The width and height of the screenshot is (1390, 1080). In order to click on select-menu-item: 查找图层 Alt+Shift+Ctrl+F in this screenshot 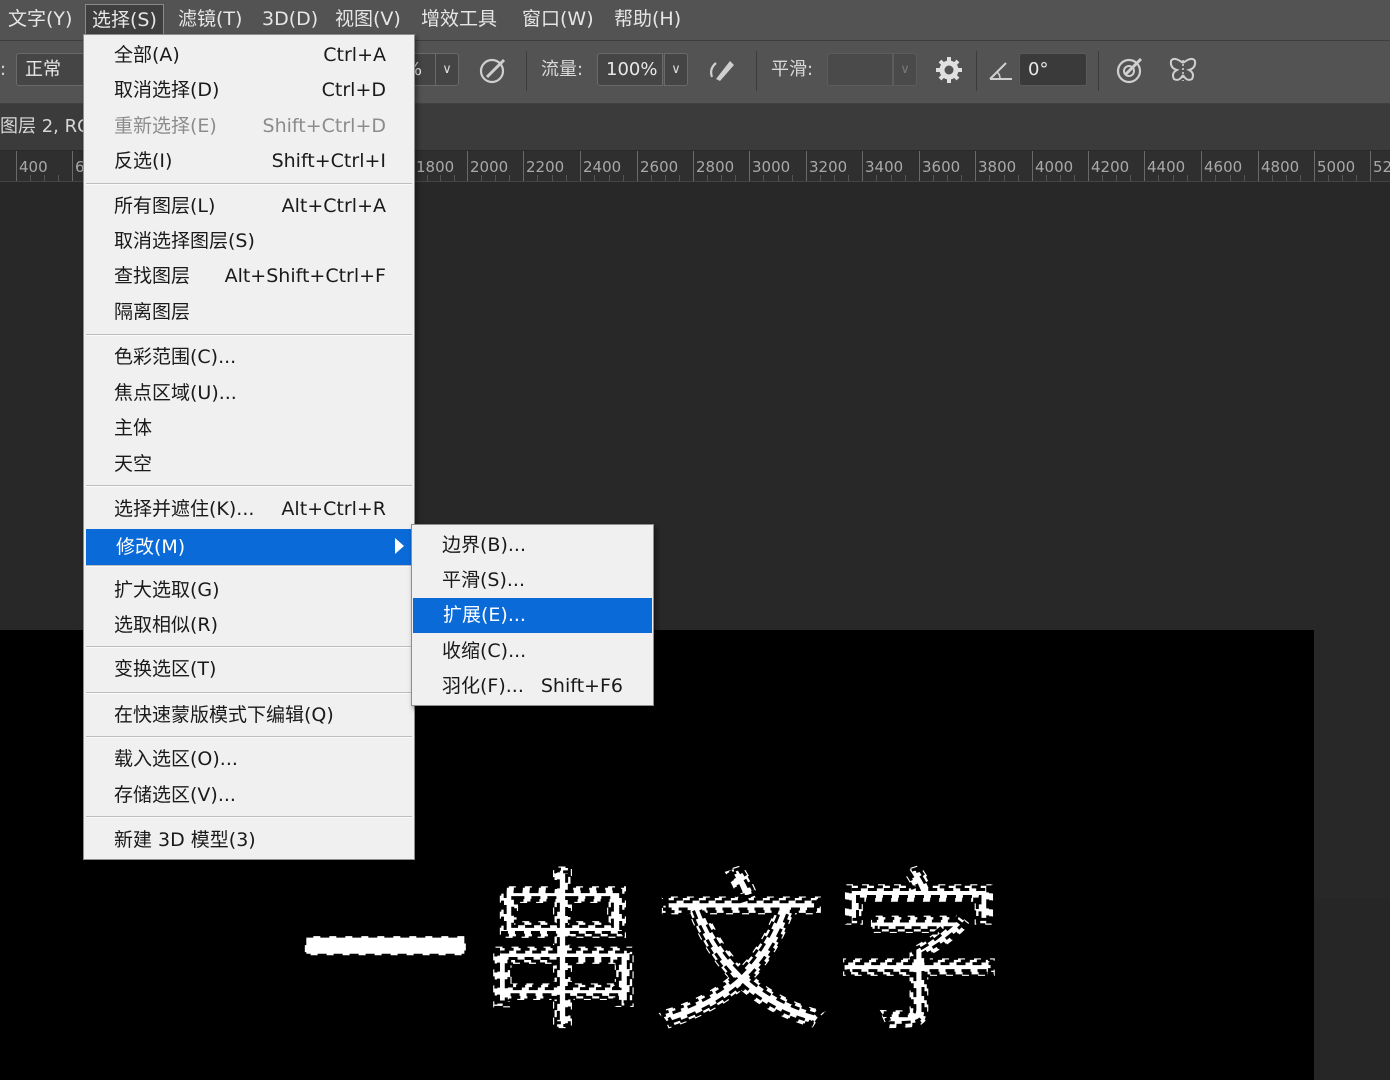, I will do `click(249, 276)`.